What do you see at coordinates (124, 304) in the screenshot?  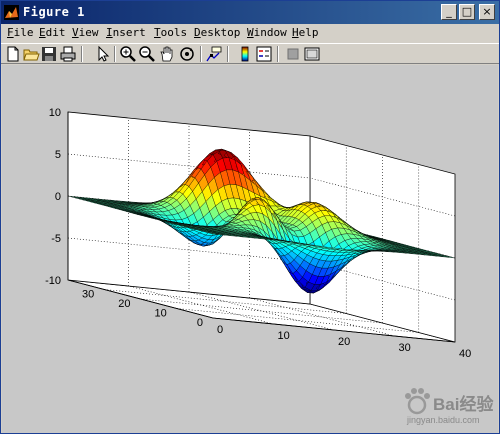 I see `y-tick-label: 20` at bounding box center [124, 304].